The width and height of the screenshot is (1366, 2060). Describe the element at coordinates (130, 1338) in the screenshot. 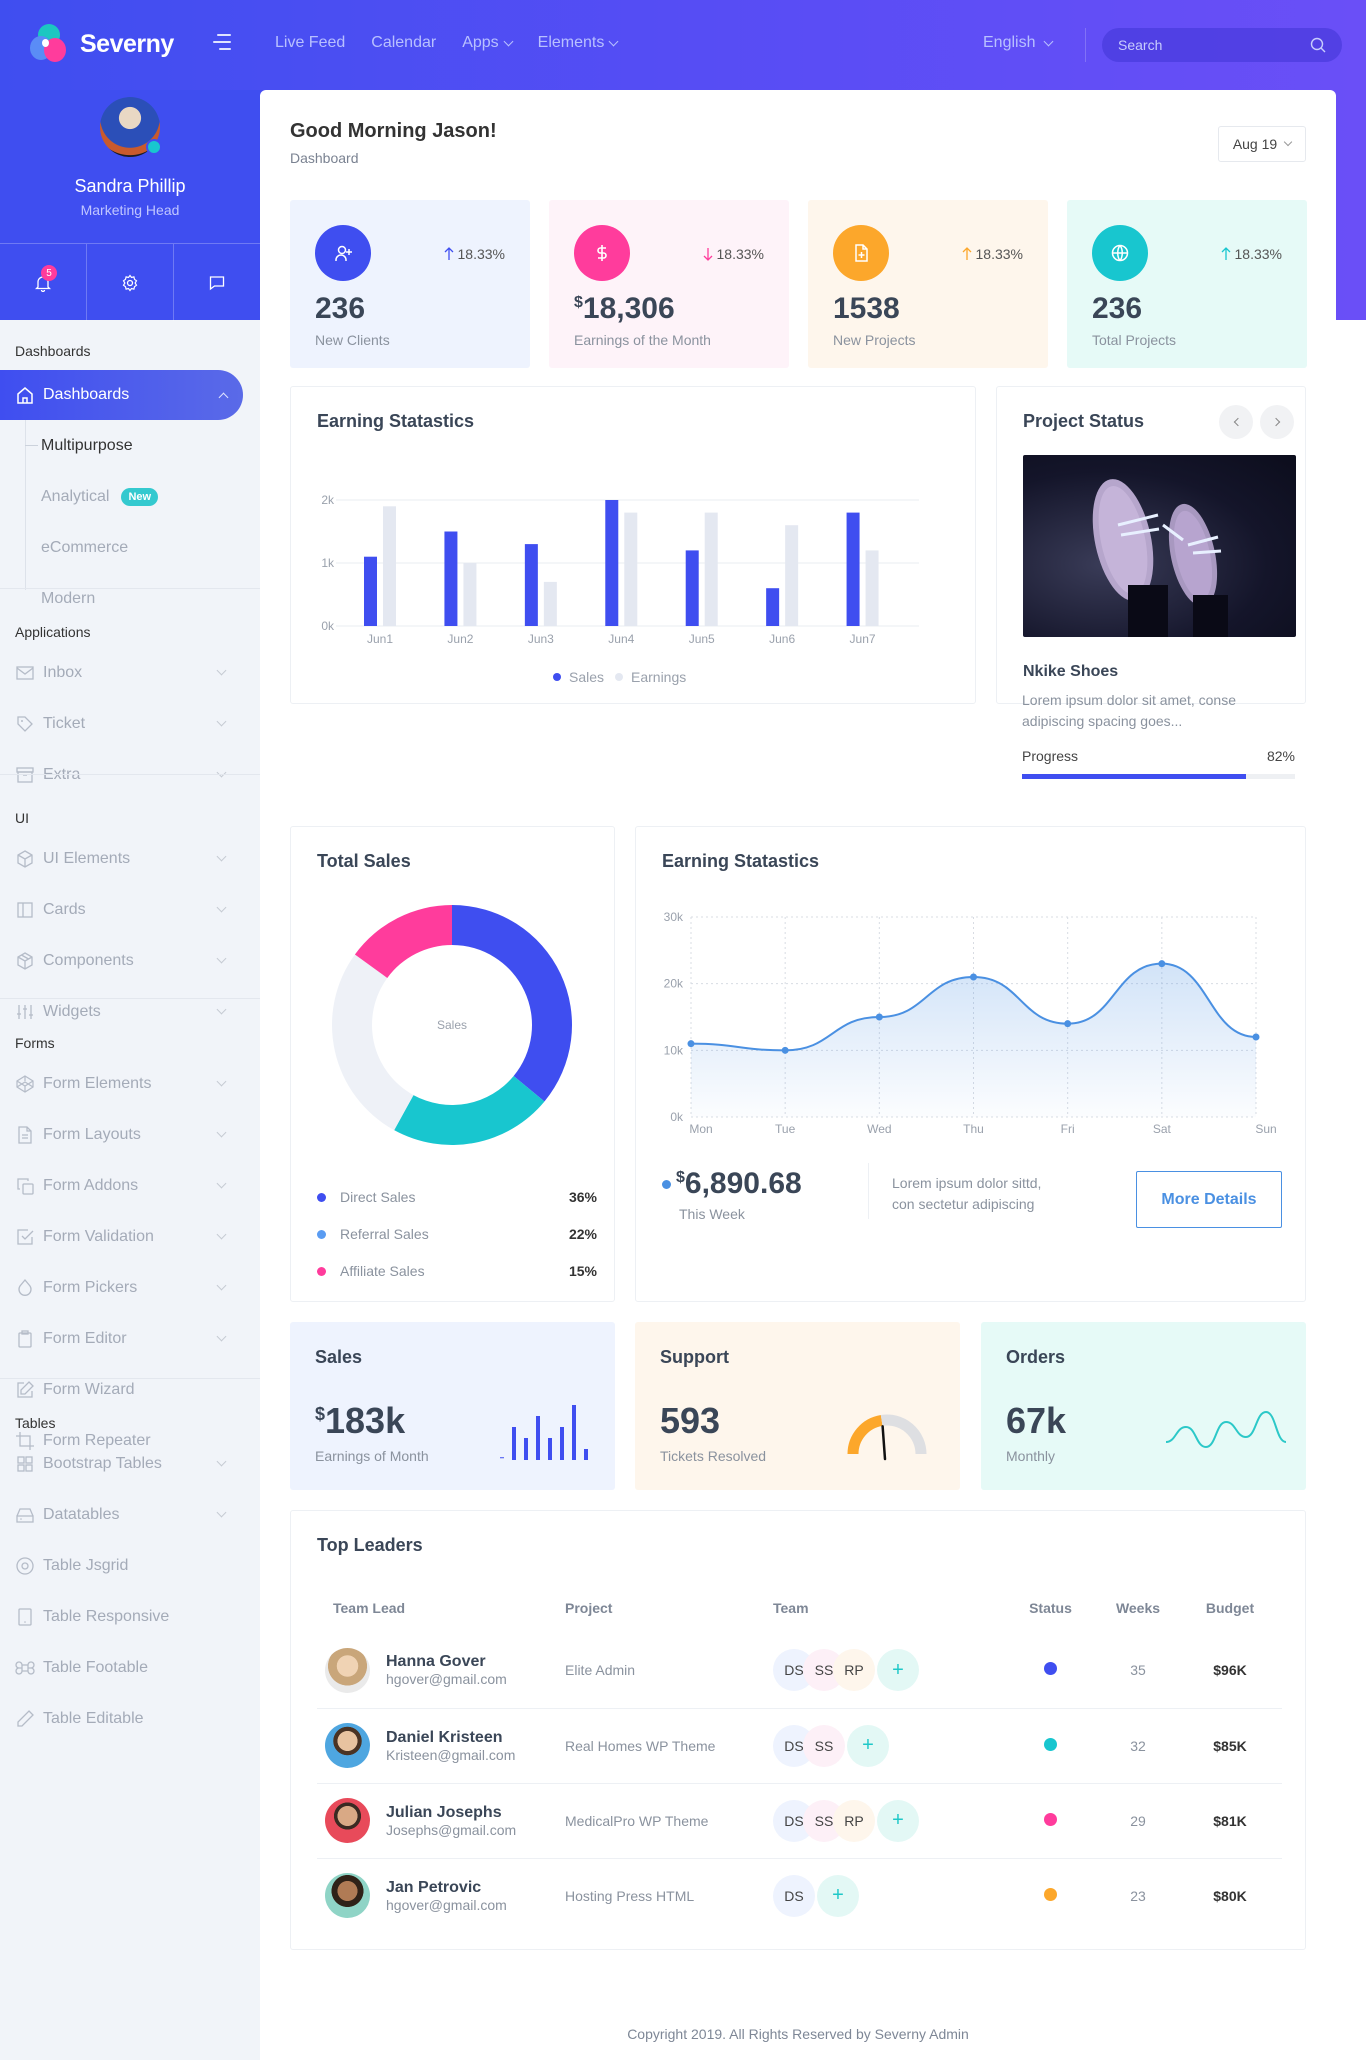

I see `sidebar-item-form-editor: Form Editor` at that location.